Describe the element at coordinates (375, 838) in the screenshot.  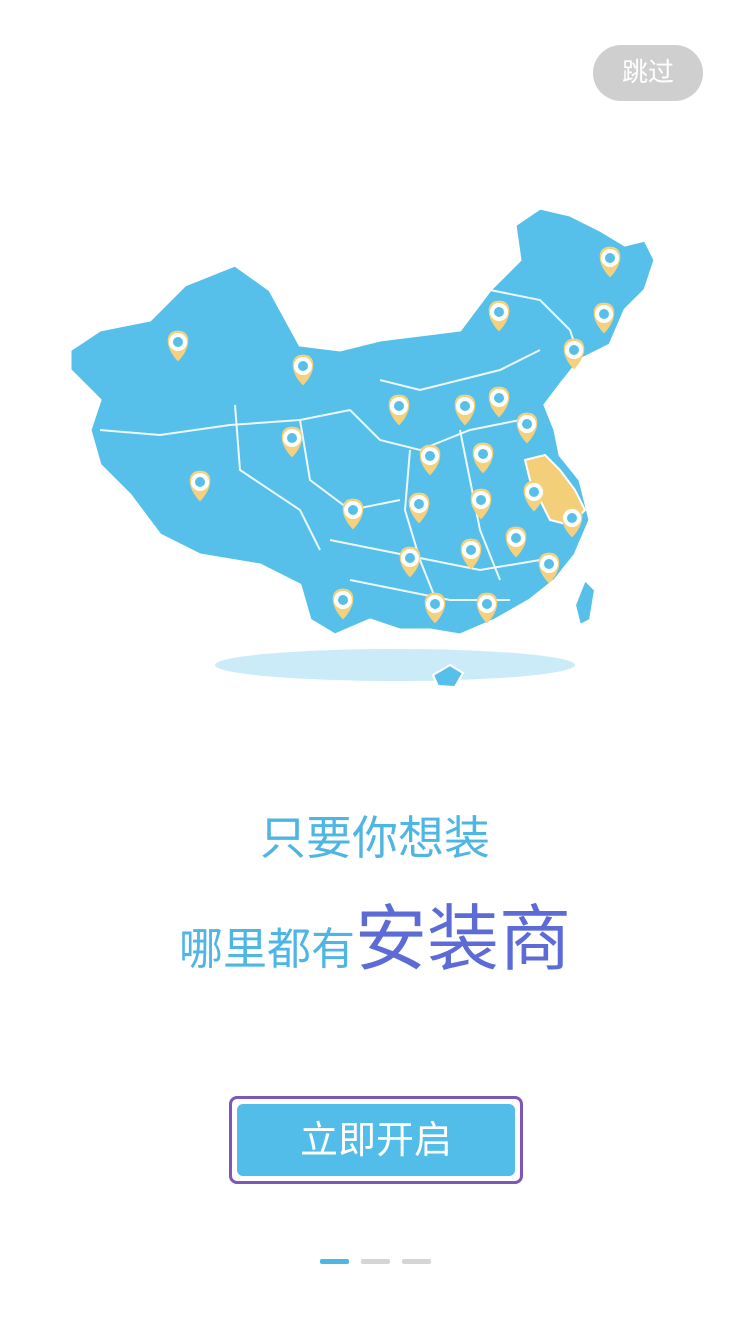
I see `headline-line-1: 只要你想装` at that location.